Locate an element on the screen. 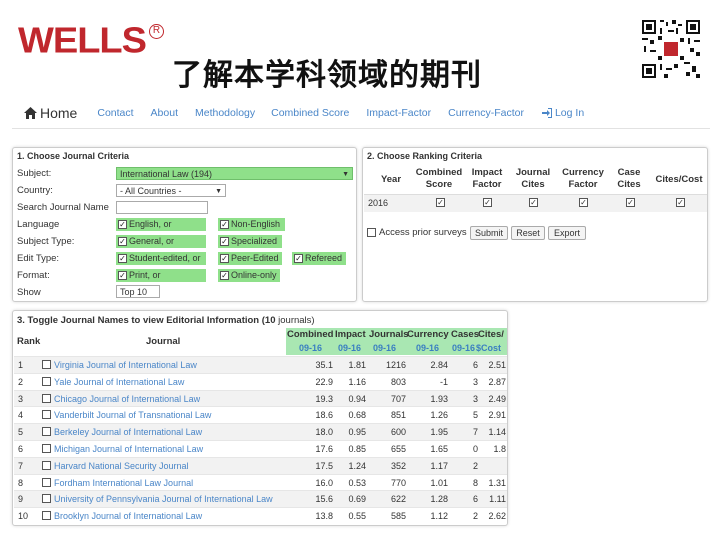 This screenshot has width=720, height=540. cell-currency: 1.12 is located at coordinates (439, 516).